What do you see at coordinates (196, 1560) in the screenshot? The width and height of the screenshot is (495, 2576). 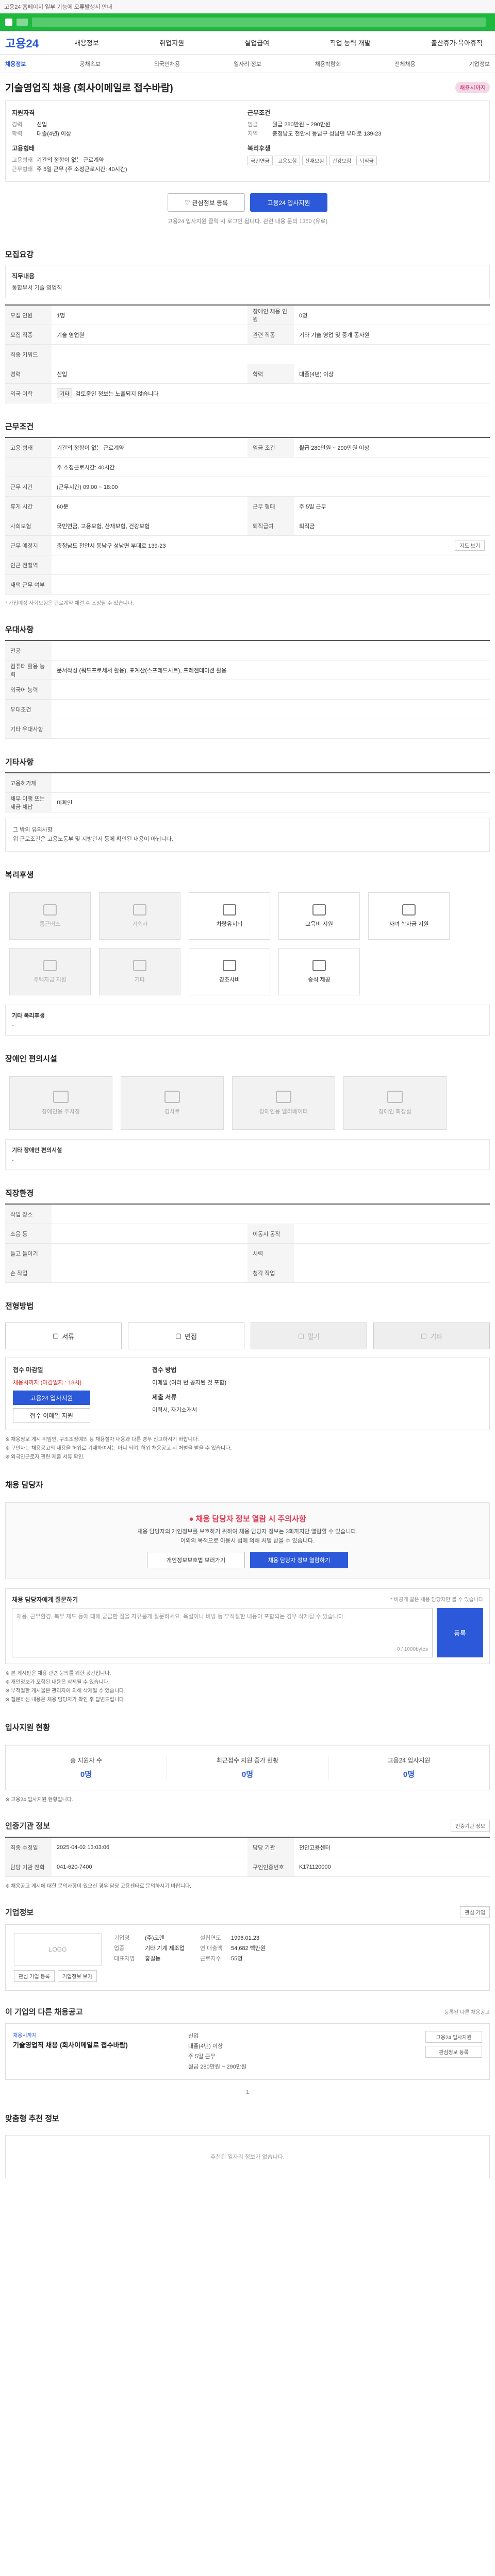 I see `privacy-law-button: 개인정보보호법 보러가기` at bounding box center [196, 1560].